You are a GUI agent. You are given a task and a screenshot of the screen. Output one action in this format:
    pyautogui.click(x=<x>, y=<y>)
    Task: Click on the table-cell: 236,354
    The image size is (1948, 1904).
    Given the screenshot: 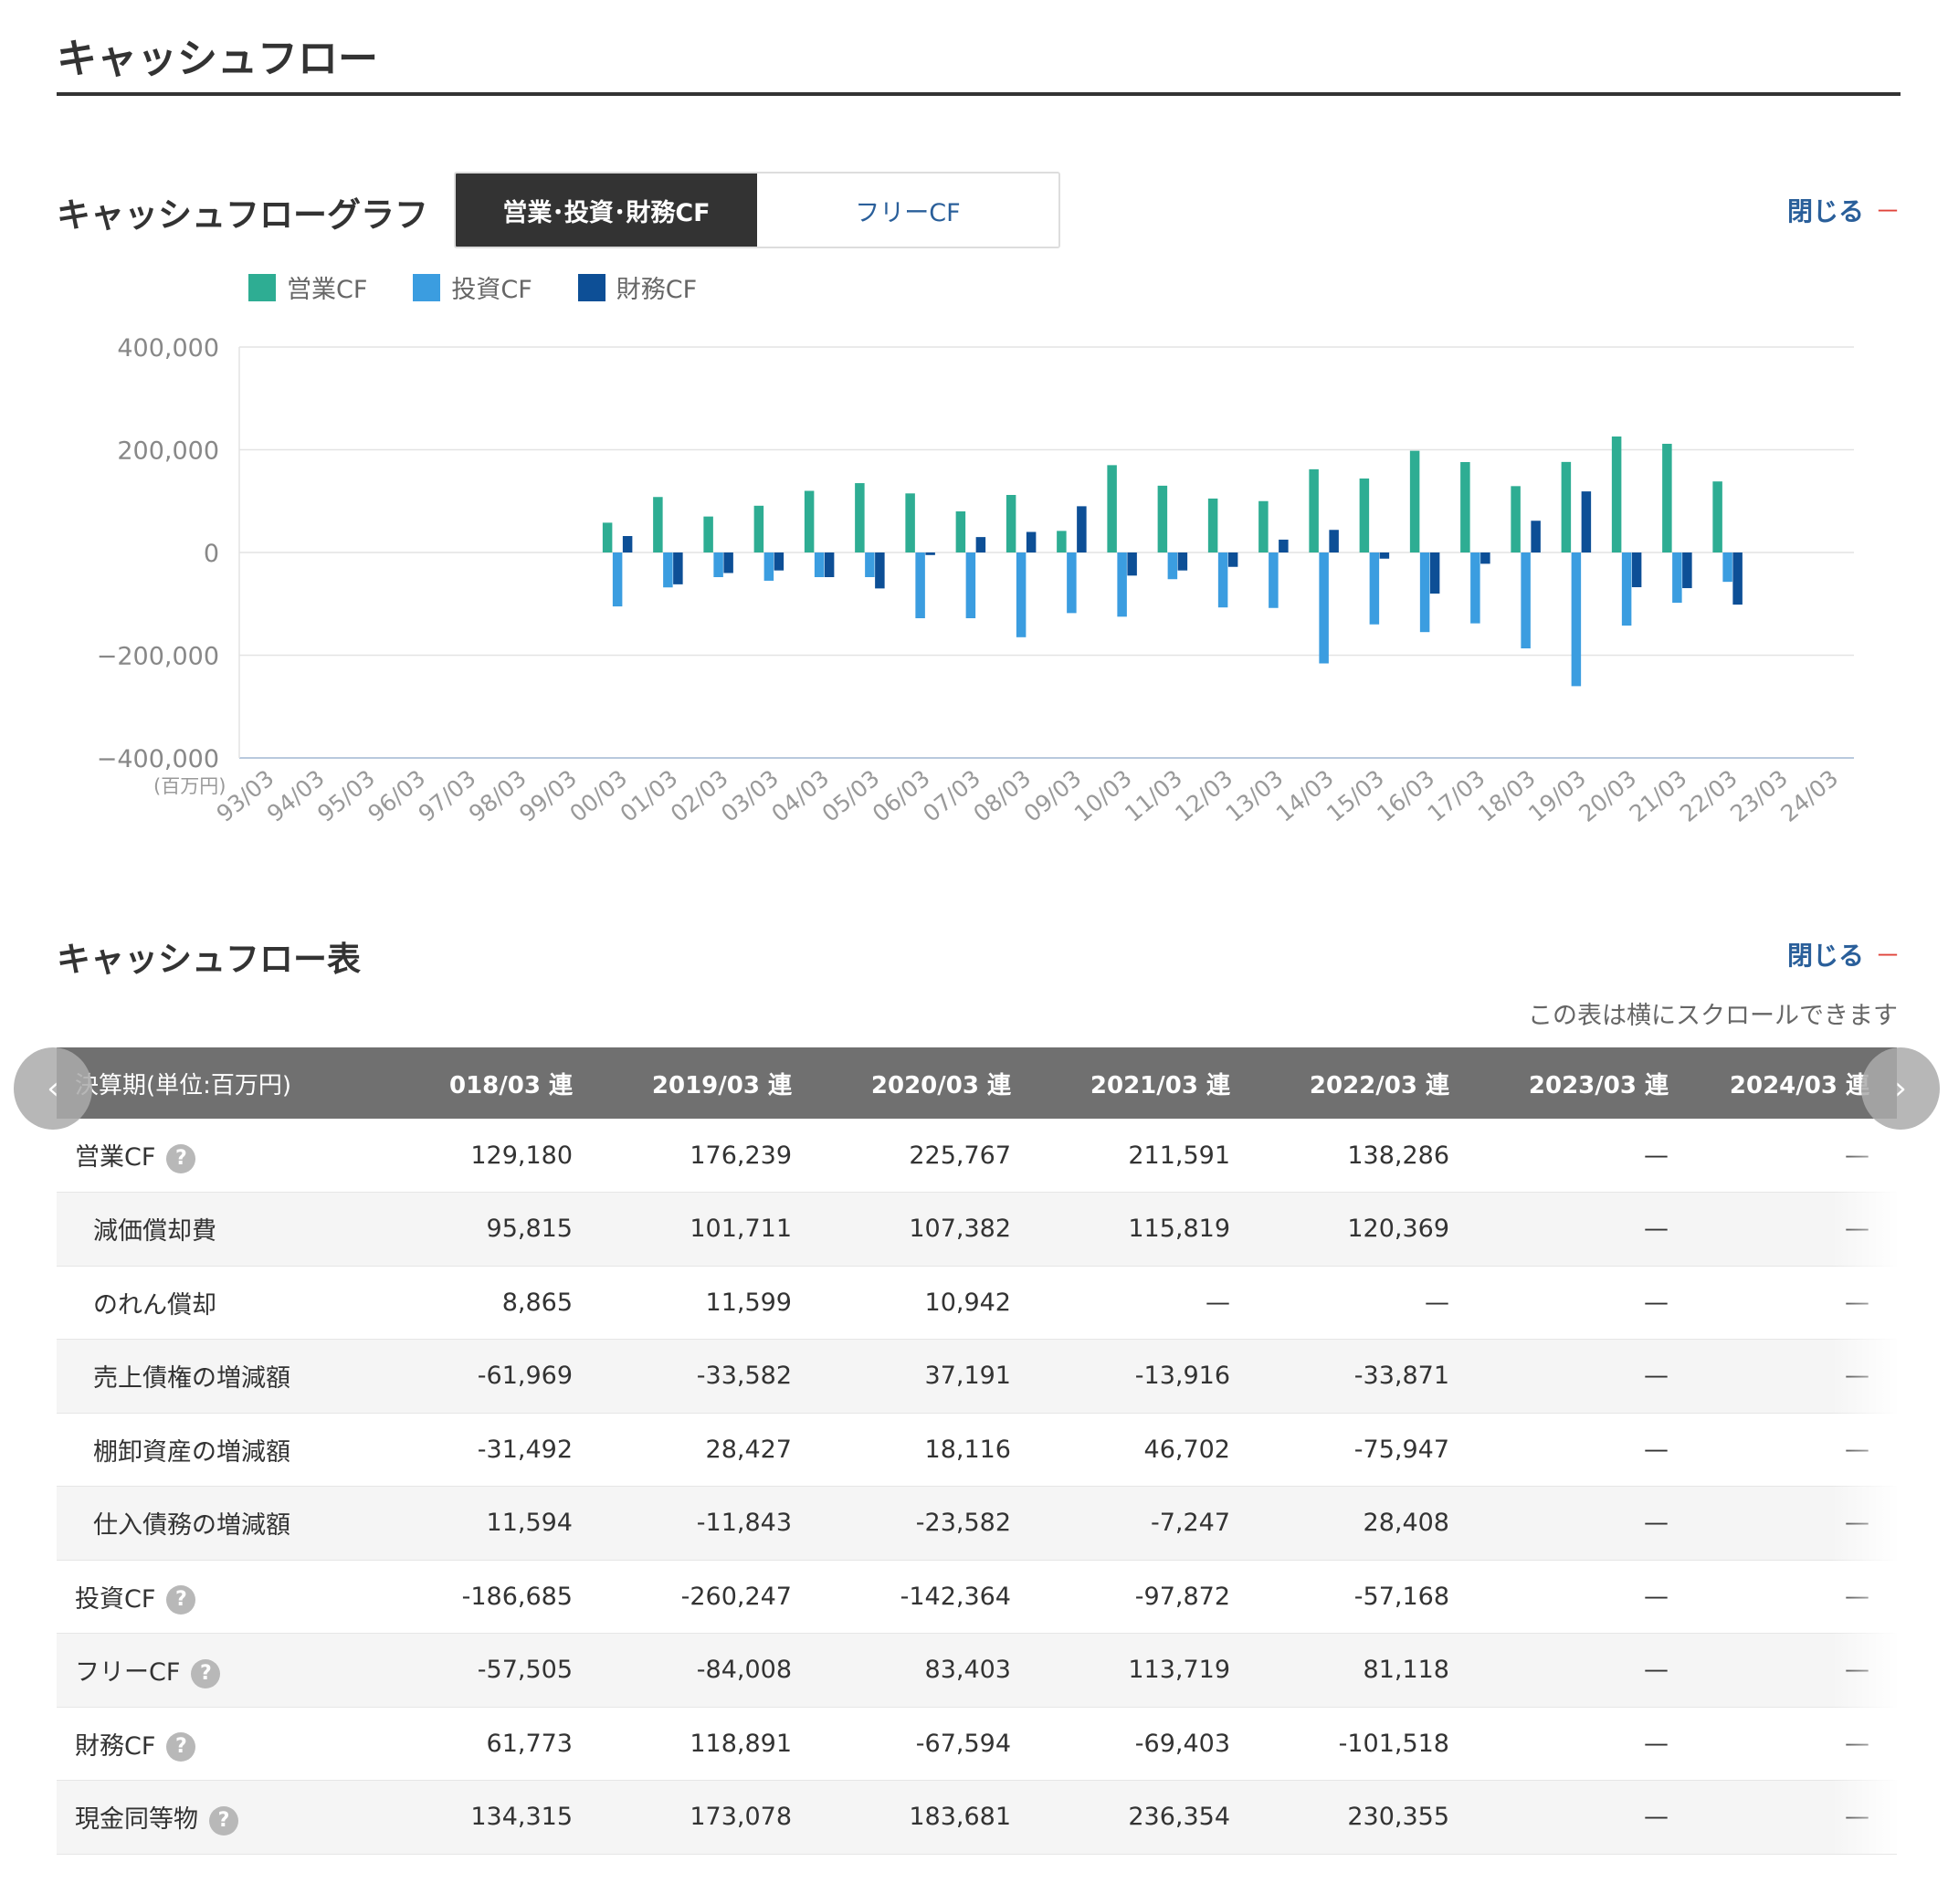 What is the action you would take?
    pyautogui.click(x=1179, y=1818)
    